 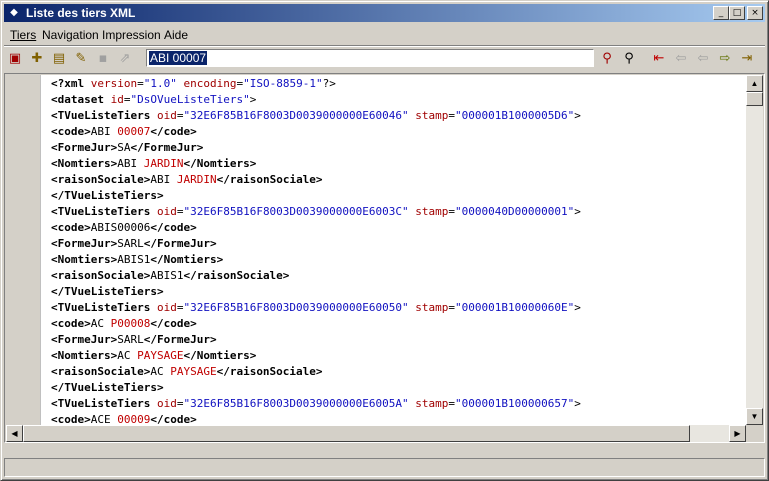 I want to click on code-token: "32E6F85B16F8003D0039000000E60050", so click(x=296, y=307).